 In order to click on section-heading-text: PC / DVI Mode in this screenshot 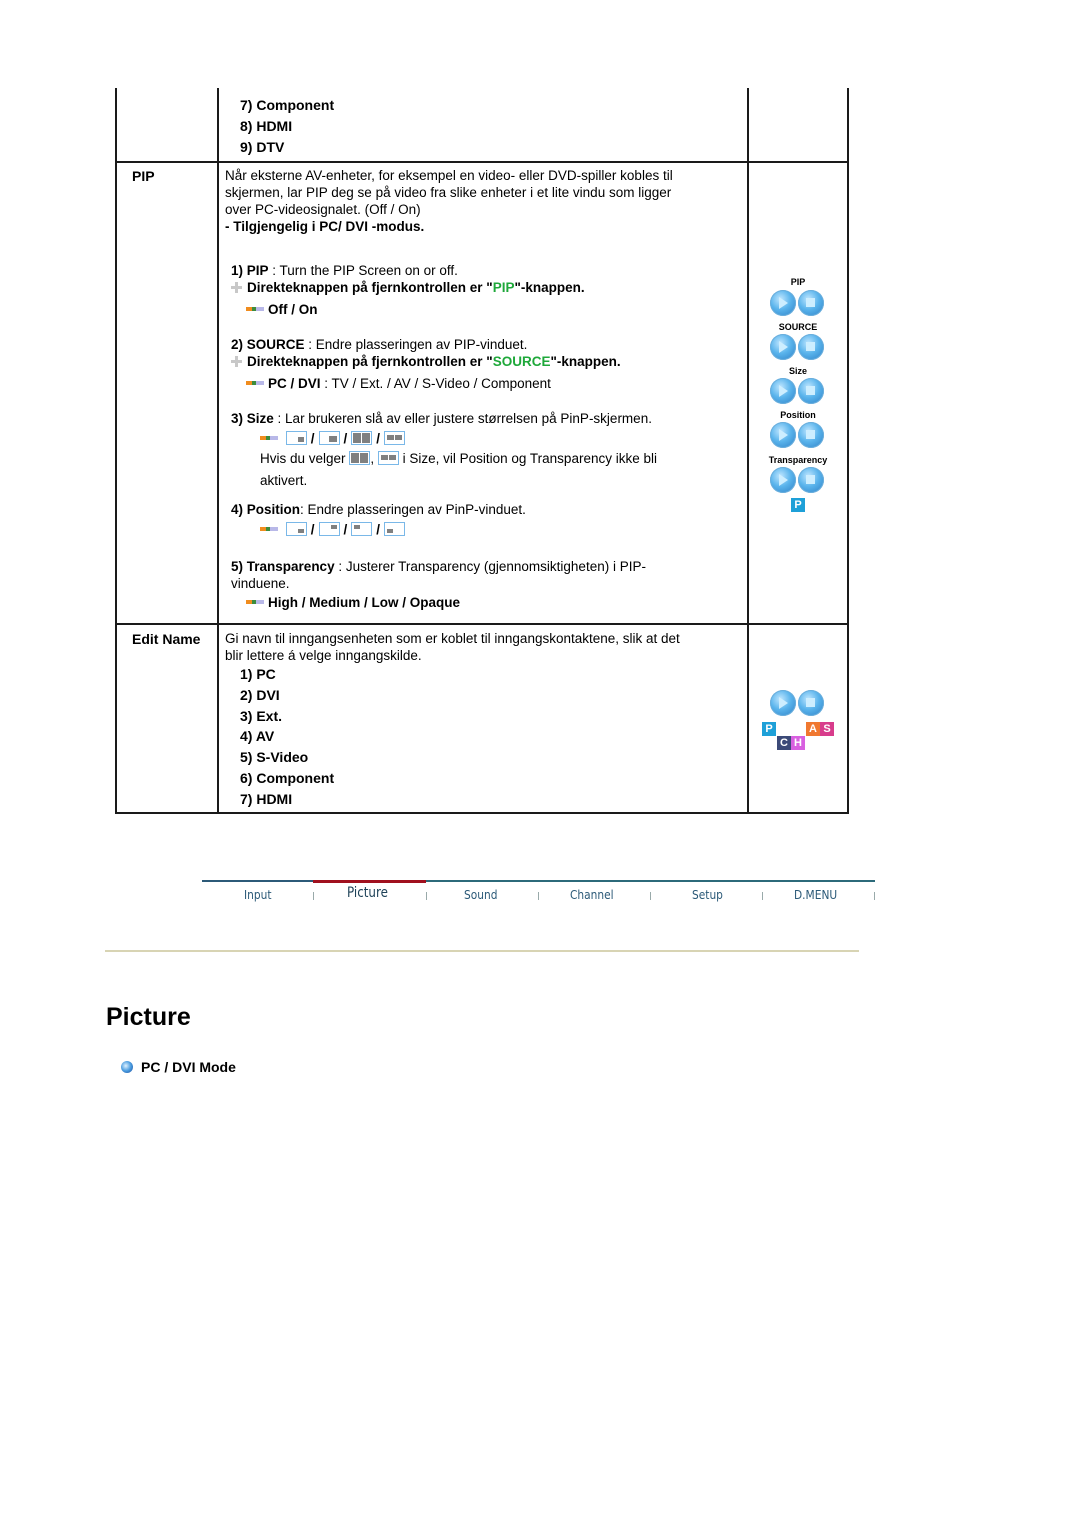, I will do `click(188, 1067)`.